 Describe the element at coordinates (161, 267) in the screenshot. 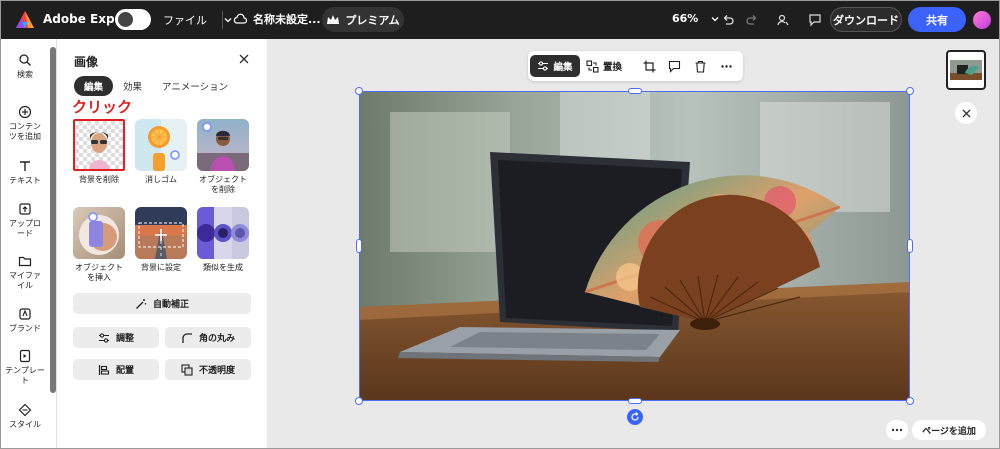

I see `tool-label: 背景に設定` at that location.